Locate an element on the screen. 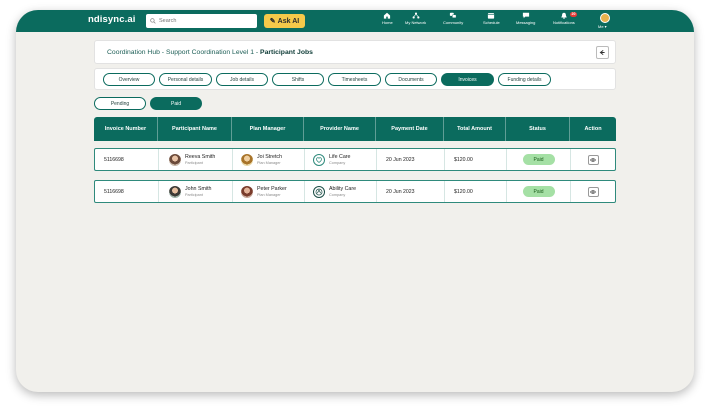 The width and height of the screenshot is (711, 414). participant-name: John Smith is located at coordinates (198, 189).